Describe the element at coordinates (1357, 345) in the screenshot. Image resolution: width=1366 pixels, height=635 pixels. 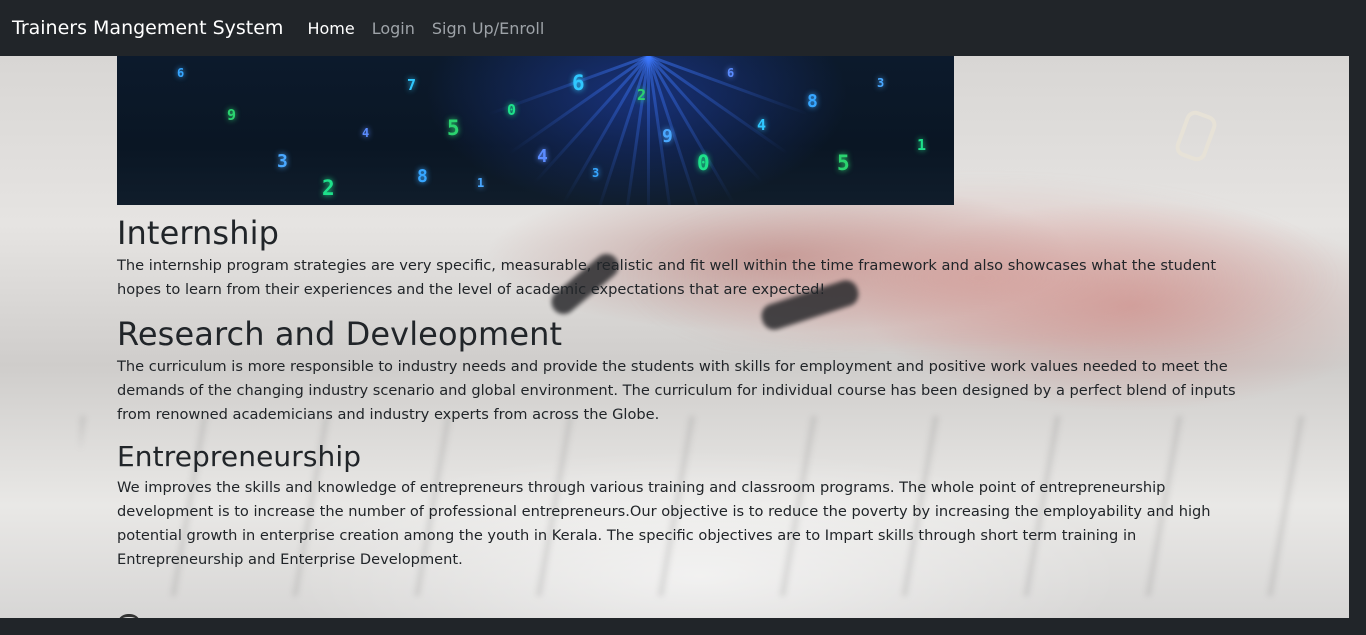
I see `scrollbar-gutter` at that location.